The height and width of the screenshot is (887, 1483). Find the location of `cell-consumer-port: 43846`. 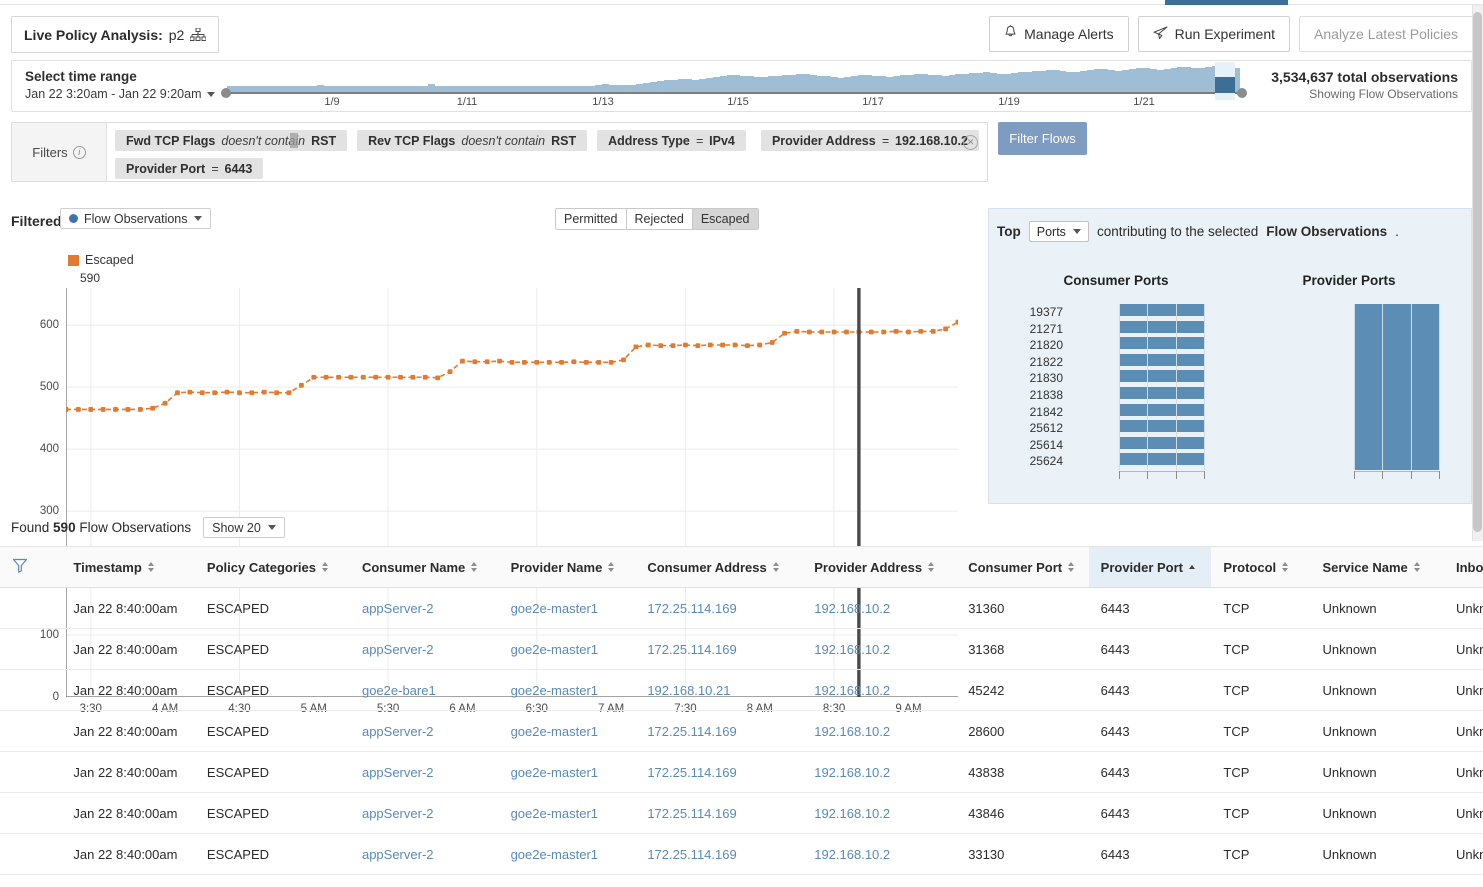

cell-consumer-port: 43846 is located at coordinates (1022, 813).